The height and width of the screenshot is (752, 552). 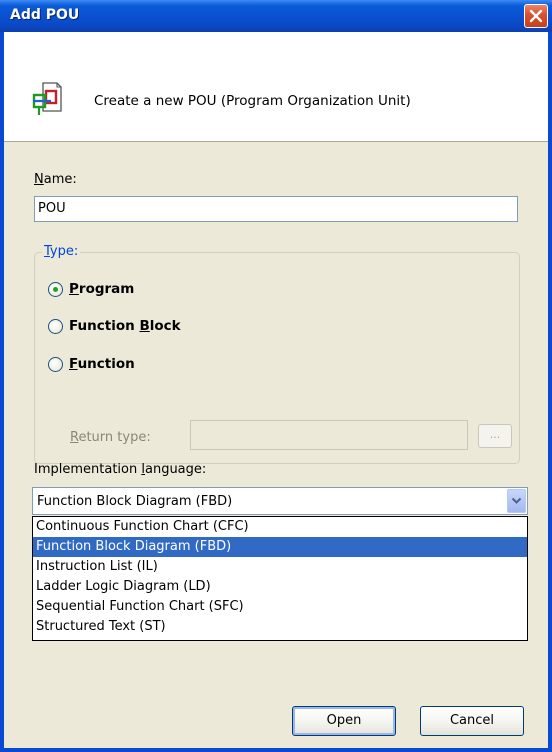 What do you see at coordinates (280, 527) in the screenshot?
I see `dropdown-option-cfc: Continuous Function Chart (CFC)` at bounding box center [280, 527].